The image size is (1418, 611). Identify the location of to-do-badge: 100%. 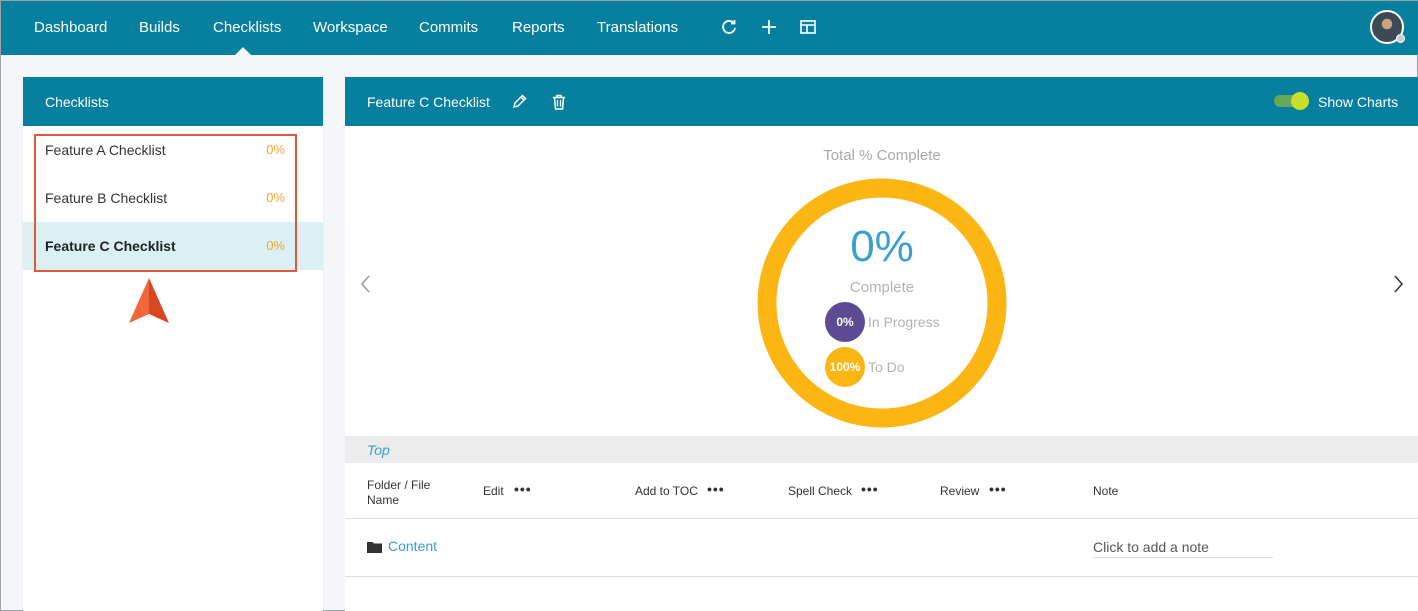
(845, 367).